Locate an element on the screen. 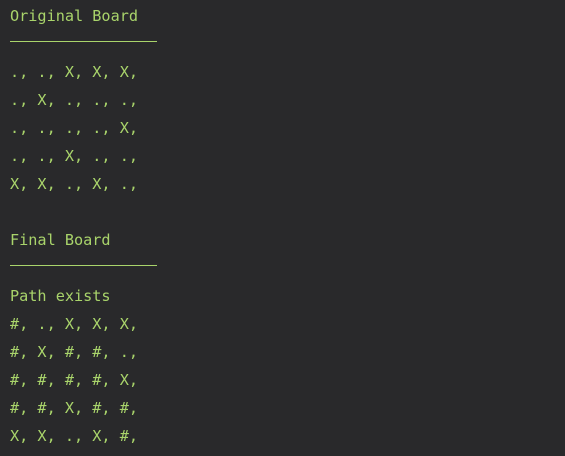 The image size is (565, 456). original-board-row: ., ., X, ., ., is located at coordinates (74, 156).